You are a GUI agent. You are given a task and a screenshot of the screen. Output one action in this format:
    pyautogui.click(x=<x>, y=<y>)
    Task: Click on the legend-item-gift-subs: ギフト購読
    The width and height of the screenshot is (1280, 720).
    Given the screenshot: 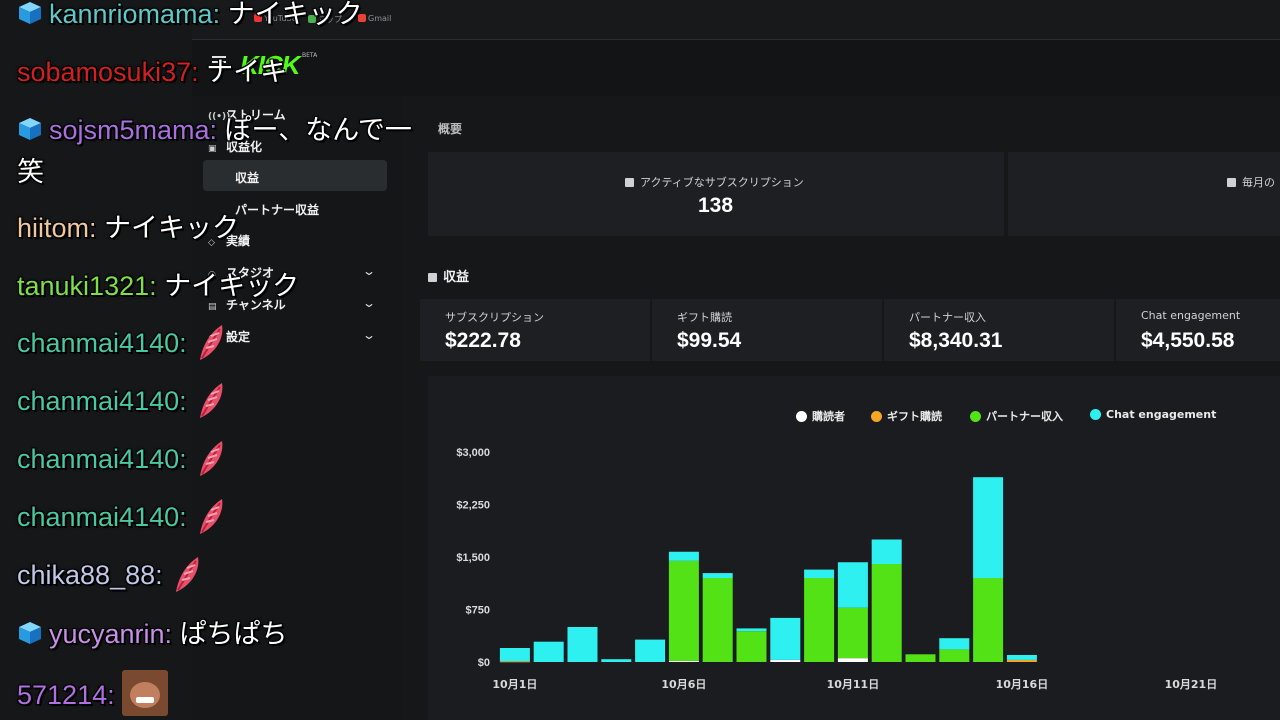 What is the action you would take?
    pyautogui.click(x=906, y=416)
    